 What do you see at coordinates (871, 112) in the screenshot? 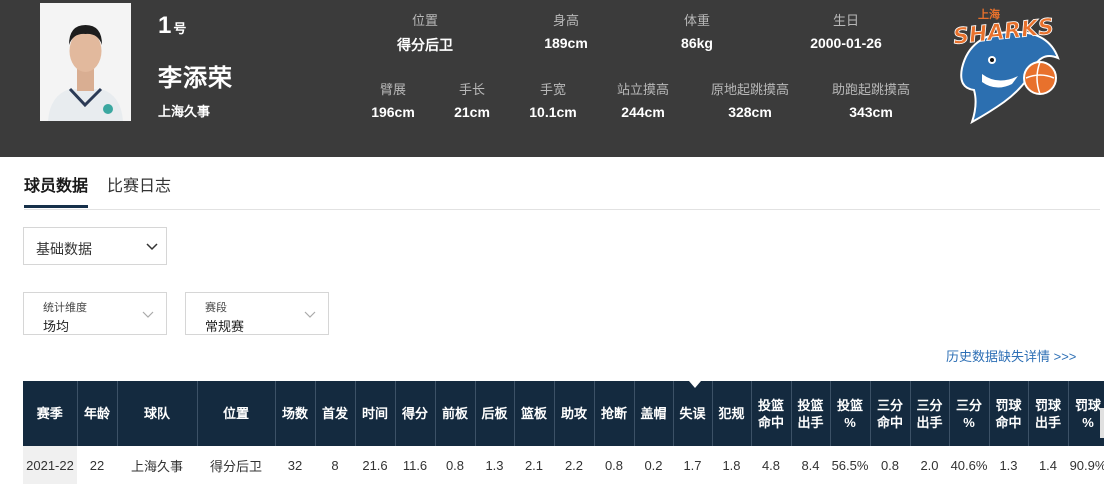
I see `attr-value: 343cm` at bounding box center [871, 112].